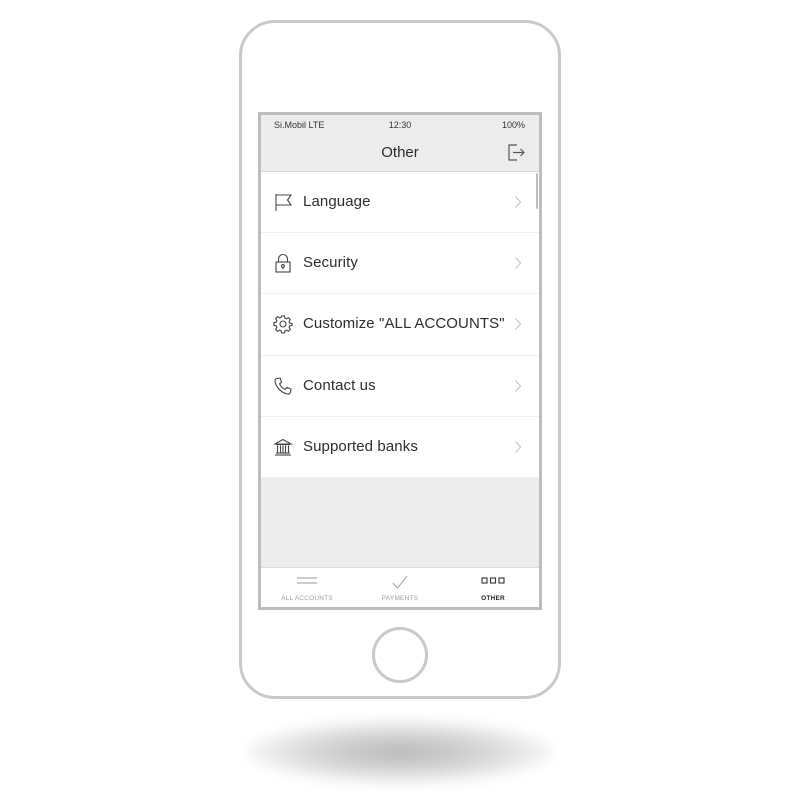 The width and height of the screenshot is (800, 800). I want to click on status-time: 12:30, so click(400, 125).